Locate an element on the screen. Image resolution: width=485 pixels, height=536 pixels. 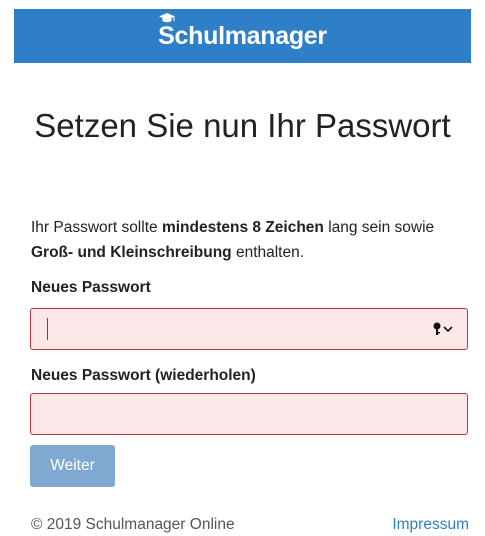
footer-copyright: © 2019 Schulmanager Online is located at coordinates (133, 524).